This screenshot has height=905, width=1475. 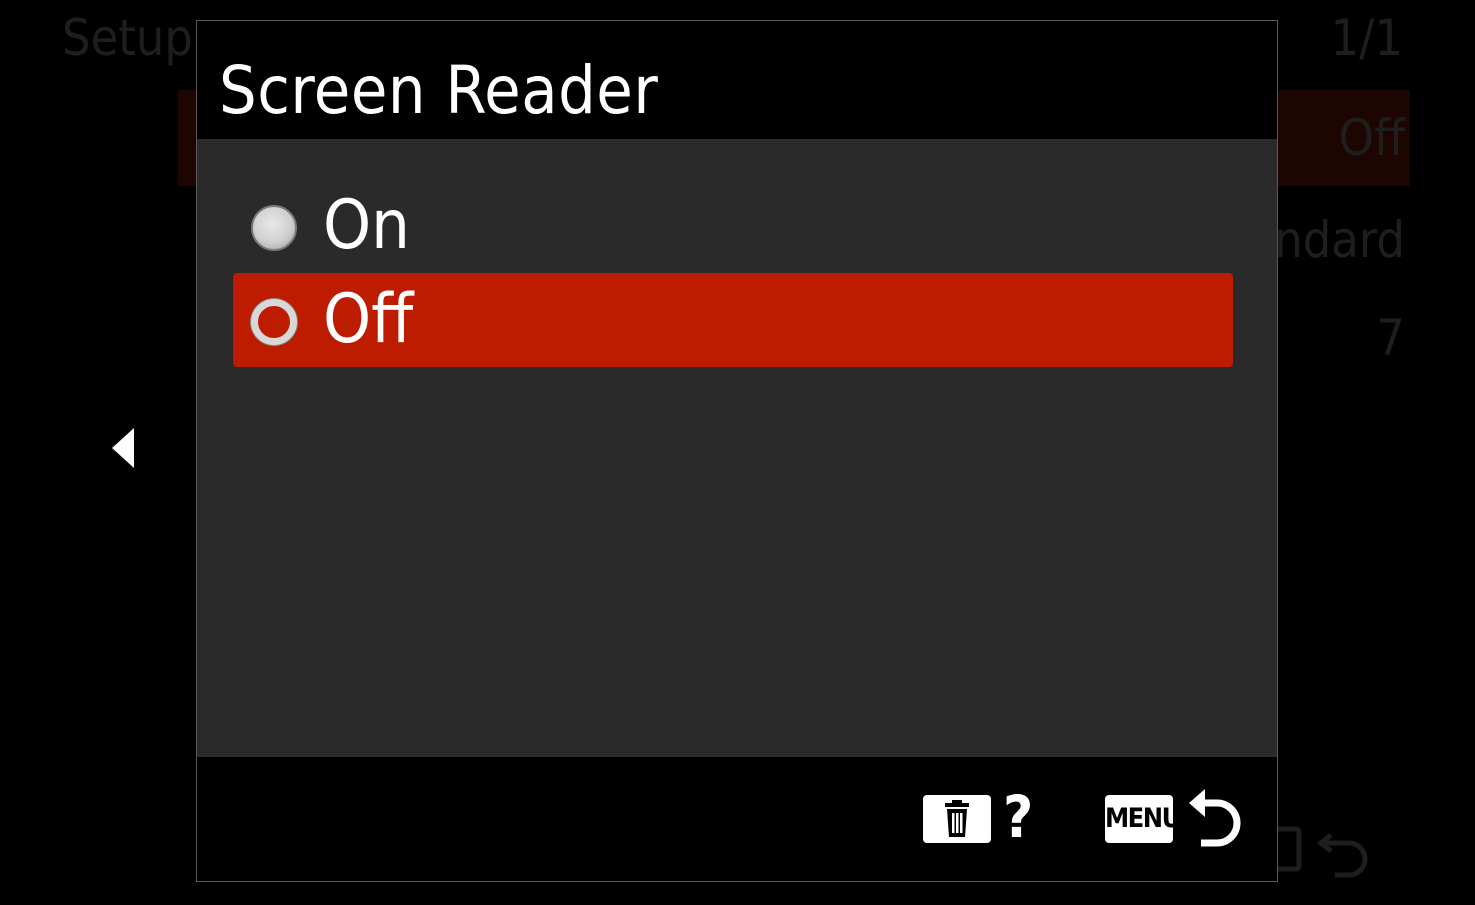 What do you see at coordinates (127, 38) in the screenshot?
I see `background-menu-title: Setup` at bounding box center [127, 38].